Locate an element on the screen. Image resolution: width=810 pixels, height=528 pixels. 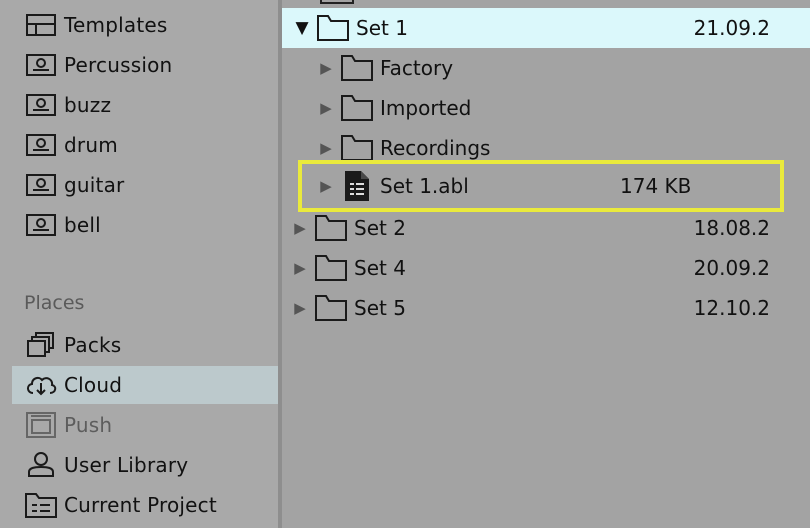
browser-row-set-5: ▶ Set 5 12.10.2 is located at coordinates (546, 308).